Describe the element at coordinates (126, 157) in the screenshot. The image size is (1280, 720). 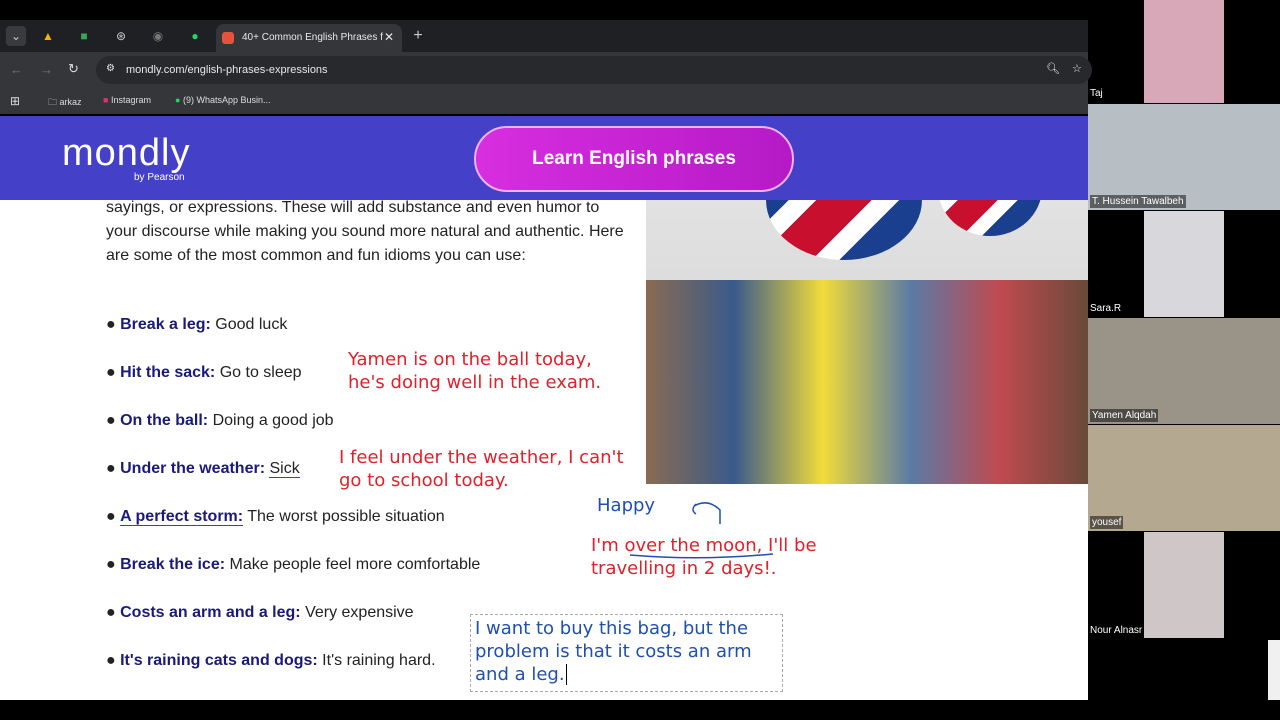
I see `mondly-logo: mondly by Pearson` at that location.